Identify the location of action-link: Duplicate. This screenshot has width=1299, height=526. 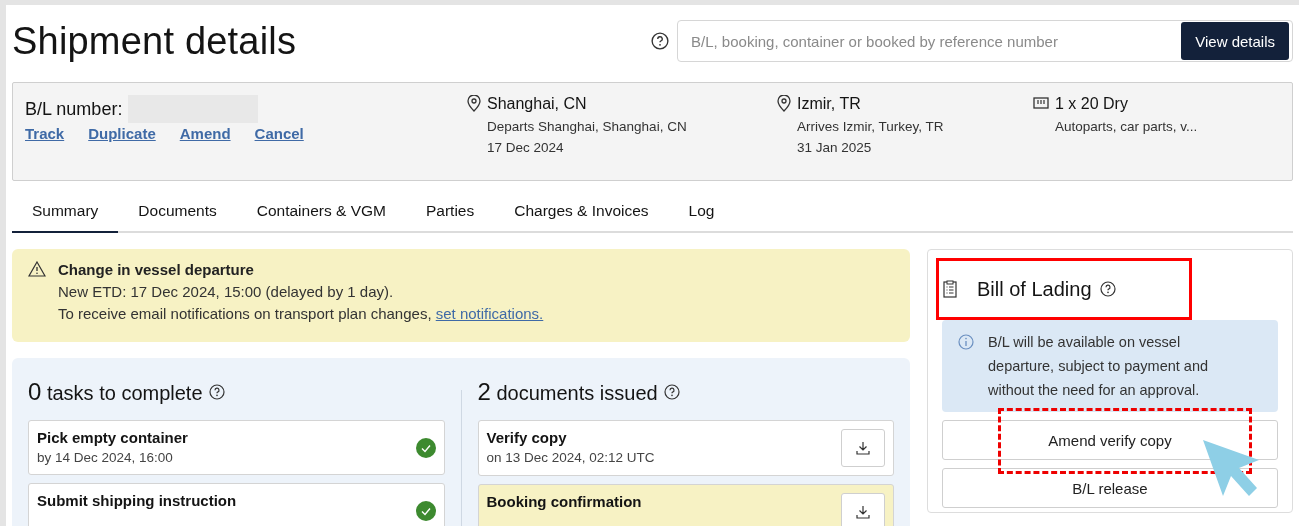
(122, 133).